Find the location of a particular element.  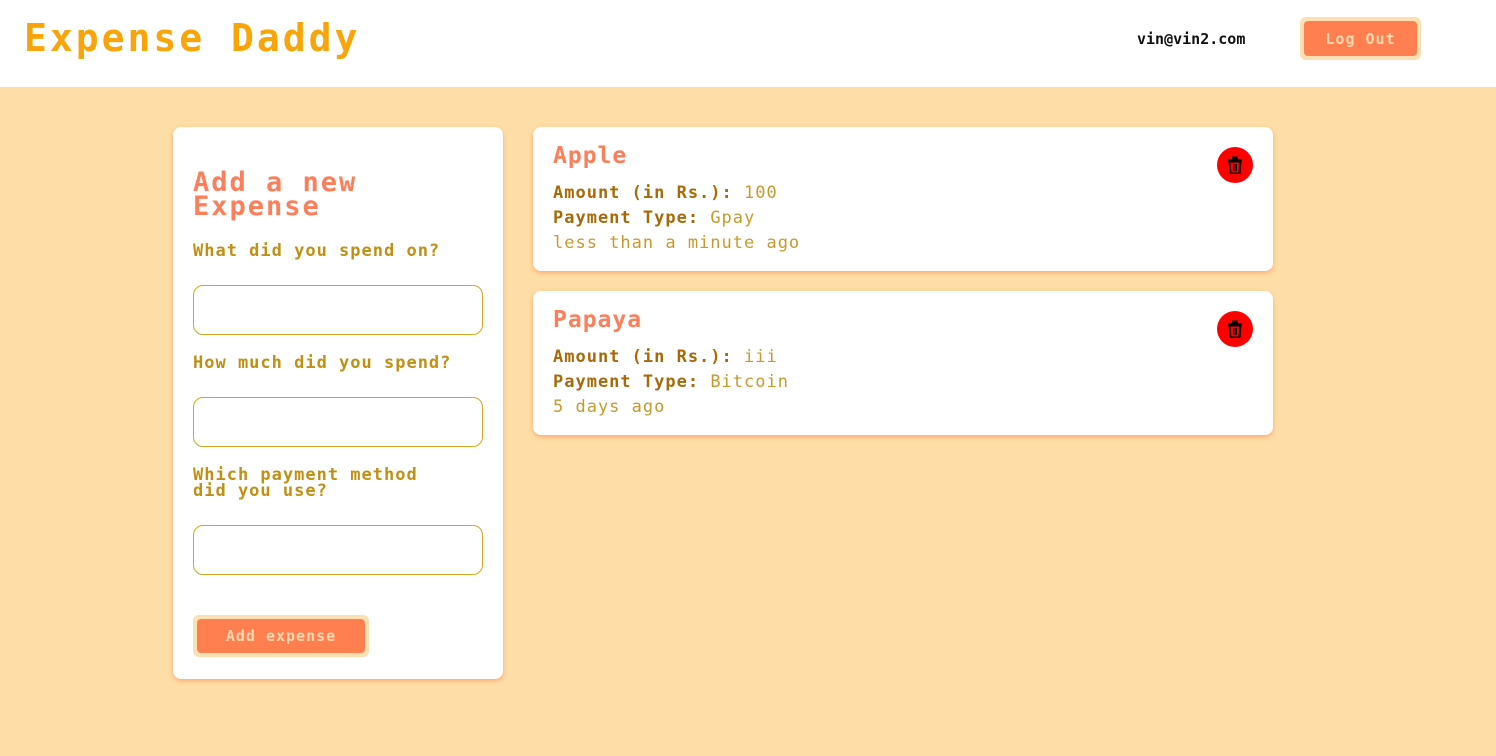

expense-amount-row: Amount (in Rs.): 100 is located at coordinates (665, 193).